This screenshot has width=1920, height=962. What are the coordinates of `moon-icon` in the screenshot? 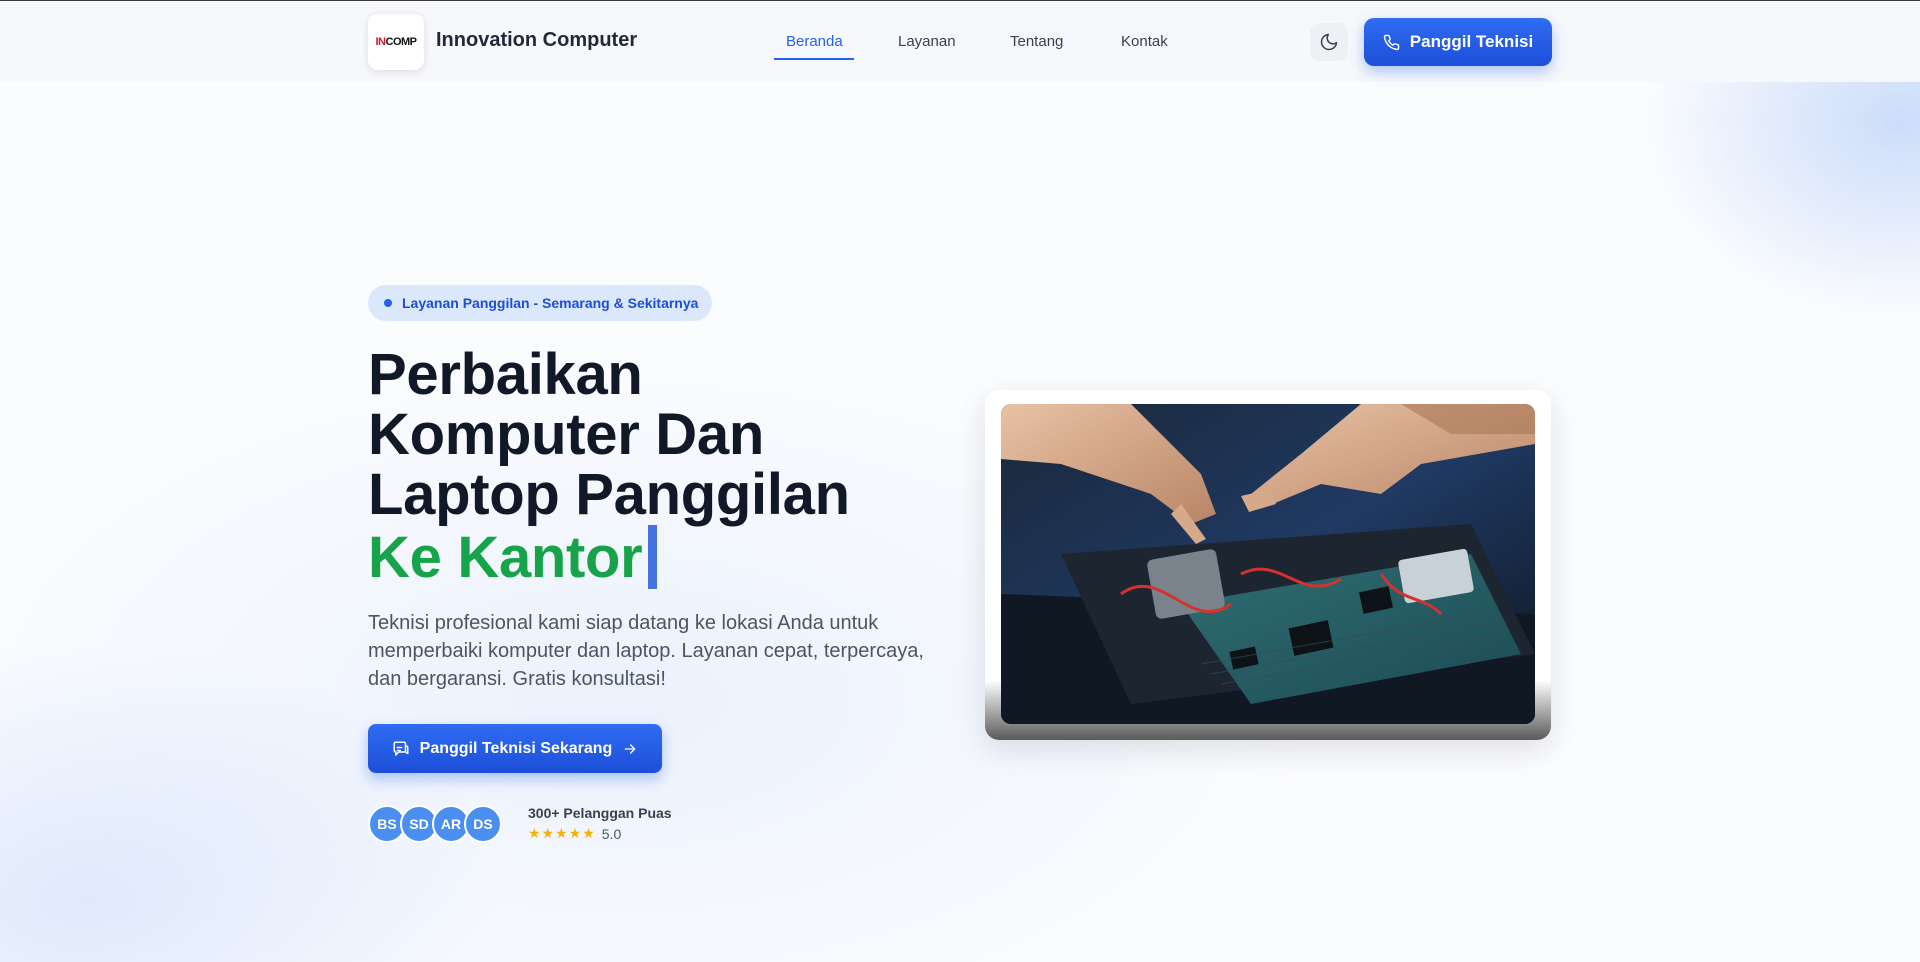 It's located at (1329, 42).